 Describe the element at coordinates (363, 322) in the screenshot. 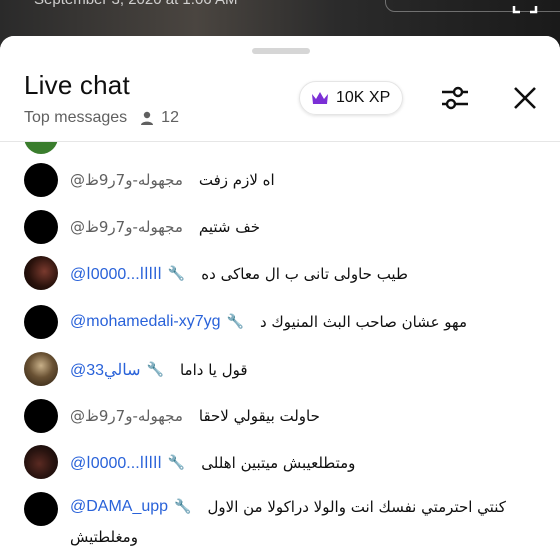

I see `message-text: مهو عشان صاحب البث المنيوك د` at that location.